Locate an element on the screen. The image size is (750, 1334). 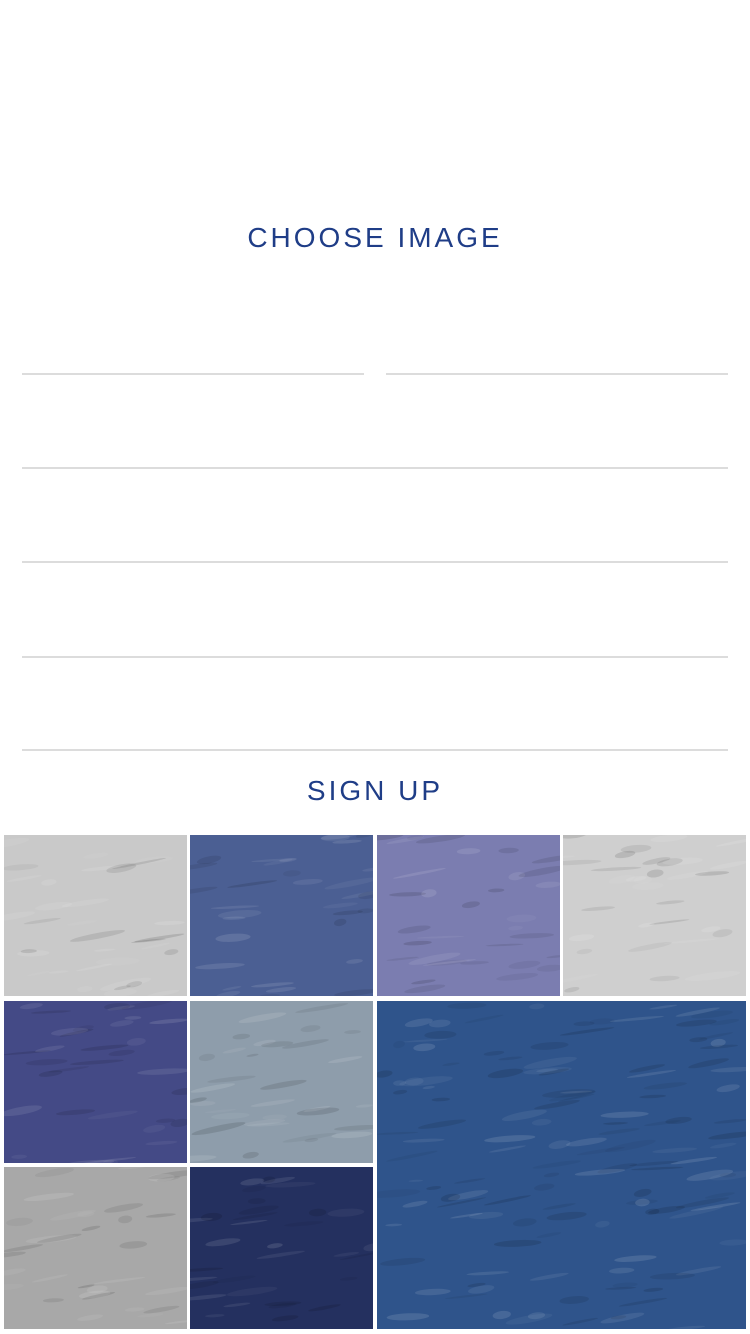
gallery-tile-large is located at coordinates (561, 1165).